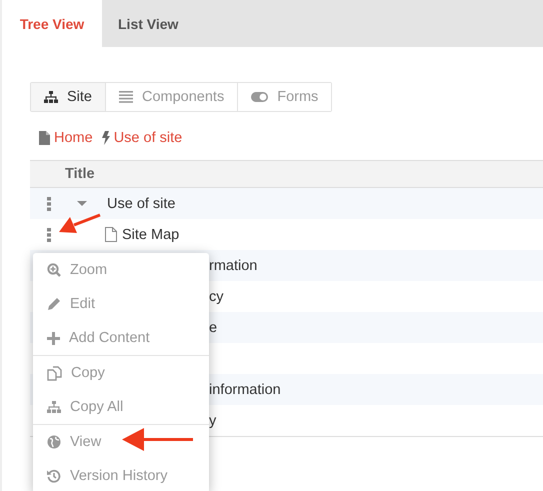 This screenshot has width=543, height=491. Describe the element at coordinates (121, 304) in the screenshot. I see `menu-item: Edit` at that location.